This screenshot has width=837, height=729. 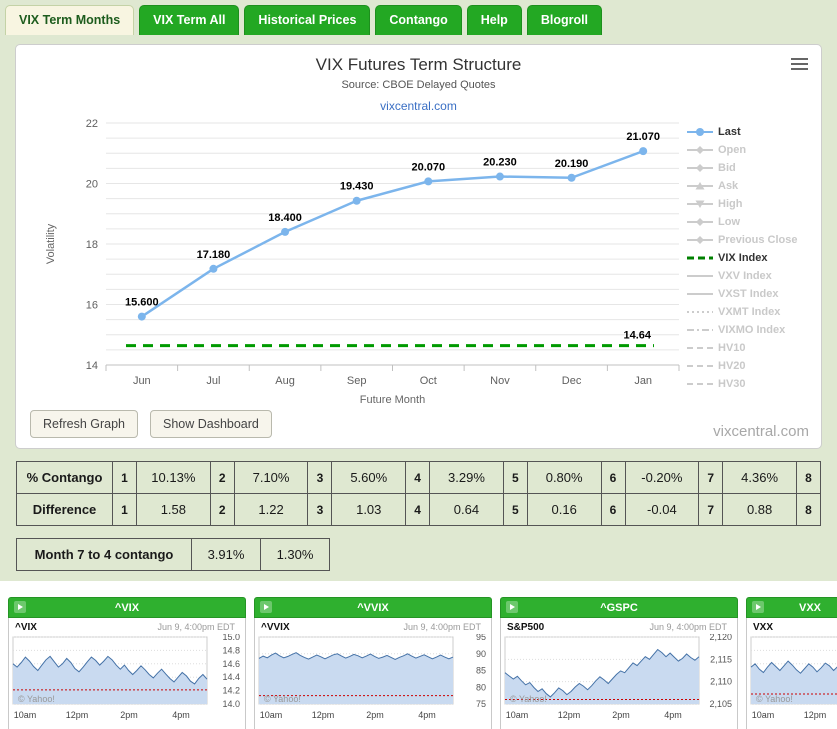 I want to click on widget-symbol-link: ^VIX, so click(x=127, y=608).